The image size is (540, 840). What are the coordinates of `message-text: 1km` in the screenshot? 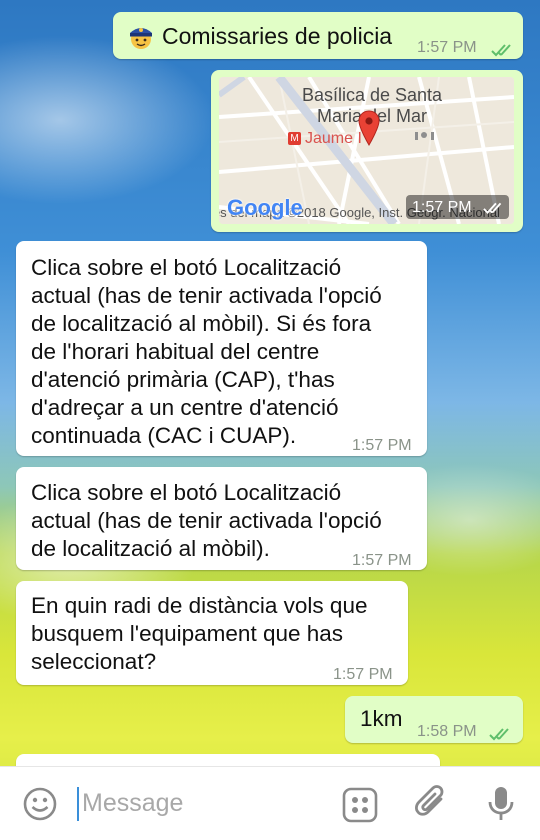 It's located at (381, 718).